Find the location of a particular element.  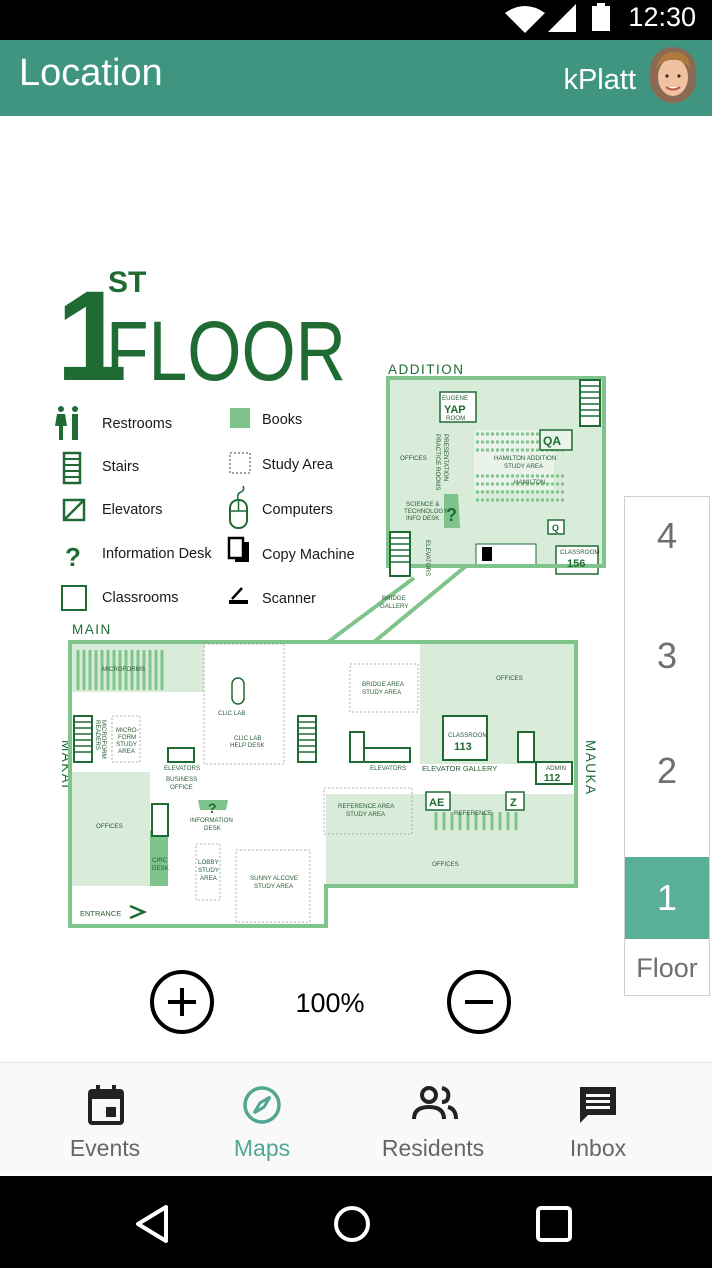

status-time: 12:30 is located at coordinates (662, 17).